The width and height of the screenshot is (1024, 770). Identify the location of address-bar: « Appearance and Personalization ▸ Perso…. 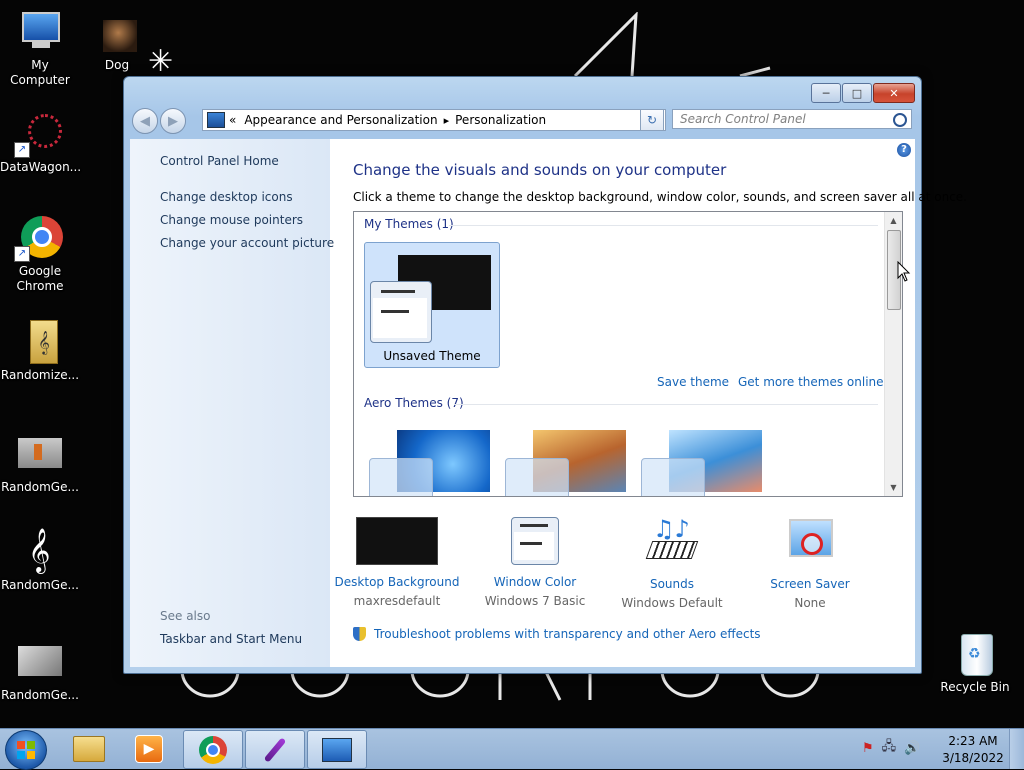
(434, 120).